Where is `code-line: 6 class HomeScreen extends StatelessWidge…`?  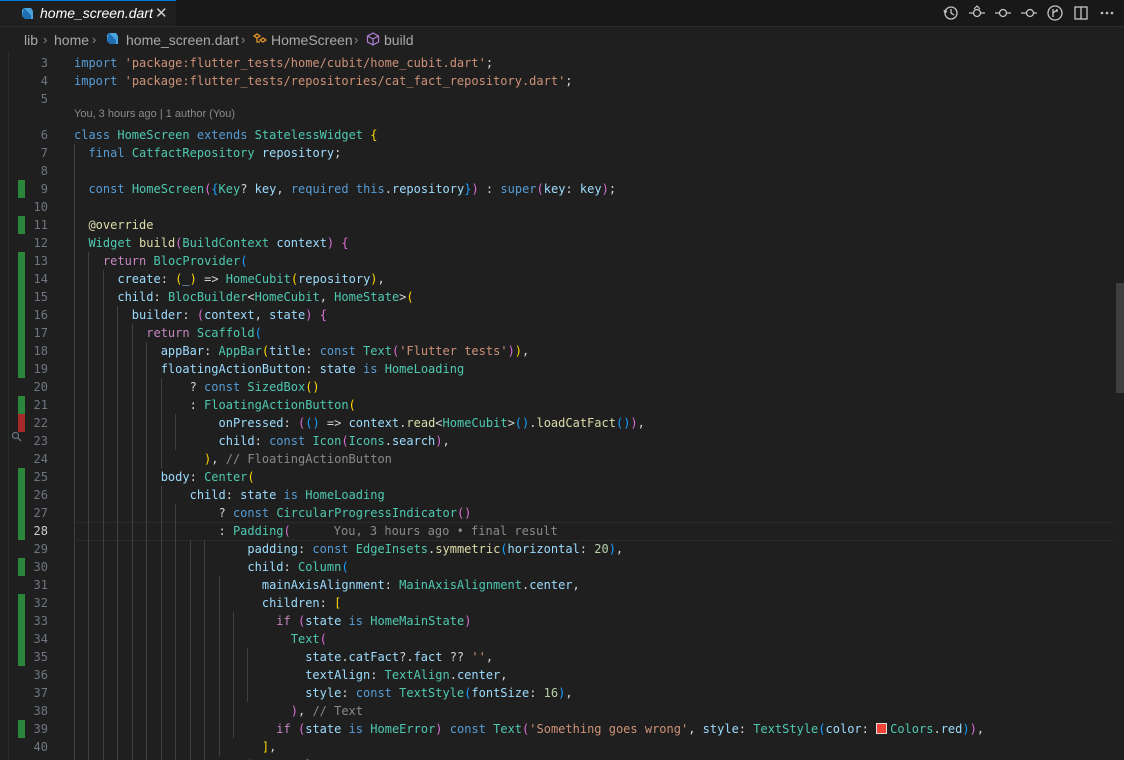
code-line: 6 class HomeScreen extends StatelessWidge… is located at coordinates (562, 135).